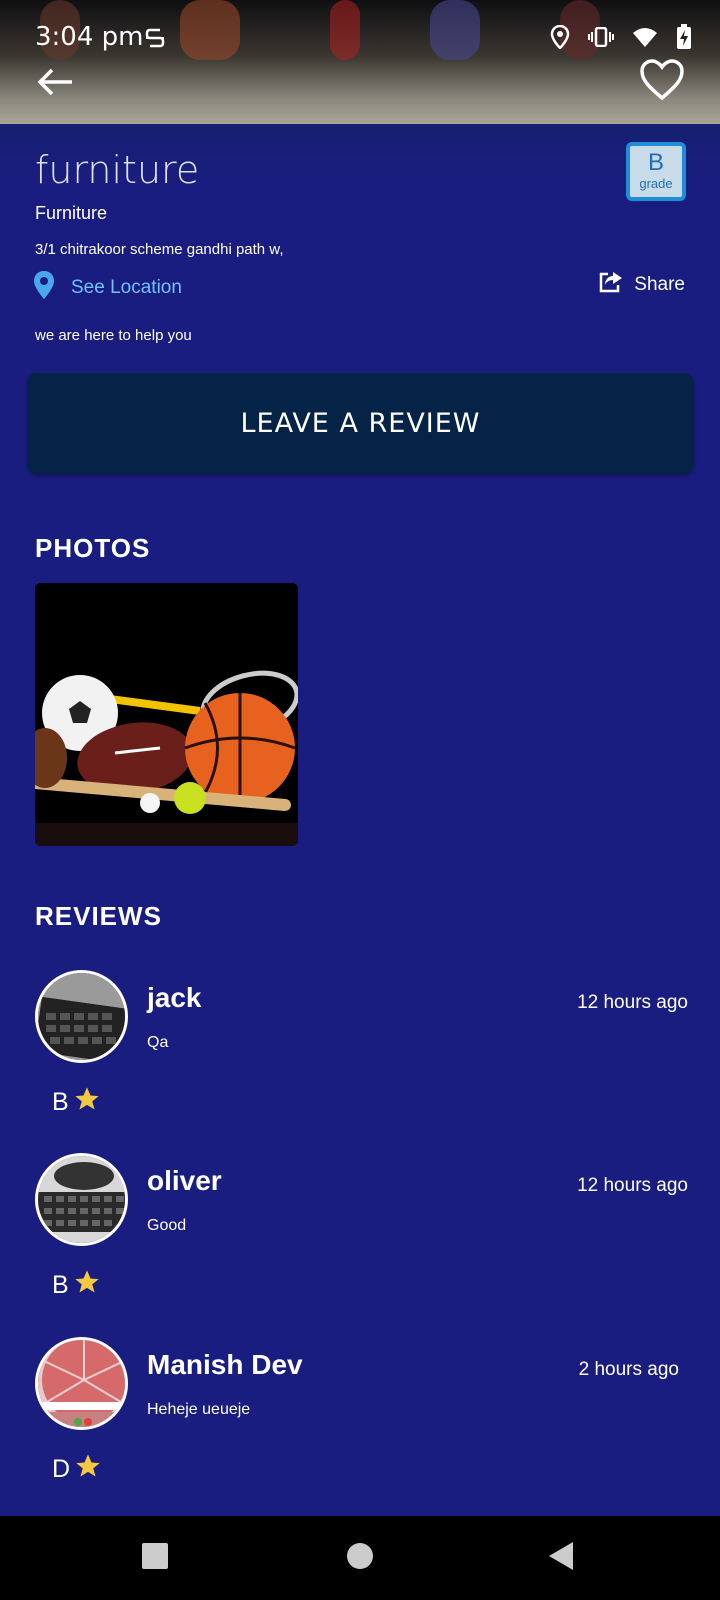  I want to click on reviewer-name: jack, so click(174, 997).